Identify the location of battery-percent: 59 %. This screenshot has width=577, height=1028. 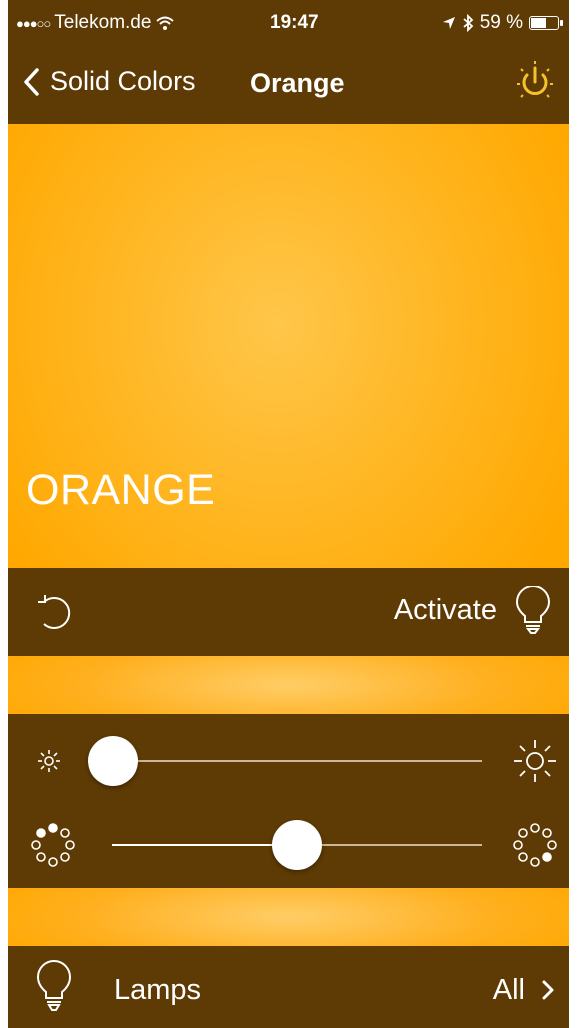
(501, 22).